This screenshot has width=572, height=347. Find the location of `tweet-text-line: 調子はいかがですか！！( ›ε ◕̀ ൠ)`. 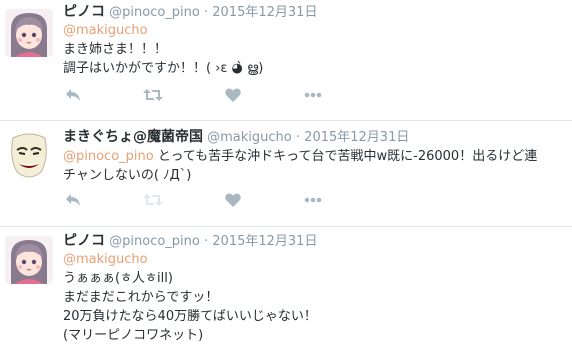

tweet-text-line: 調子はいかがですか！！( ›ε ◕̀ ൠ) is located at coordinates (163, 68).